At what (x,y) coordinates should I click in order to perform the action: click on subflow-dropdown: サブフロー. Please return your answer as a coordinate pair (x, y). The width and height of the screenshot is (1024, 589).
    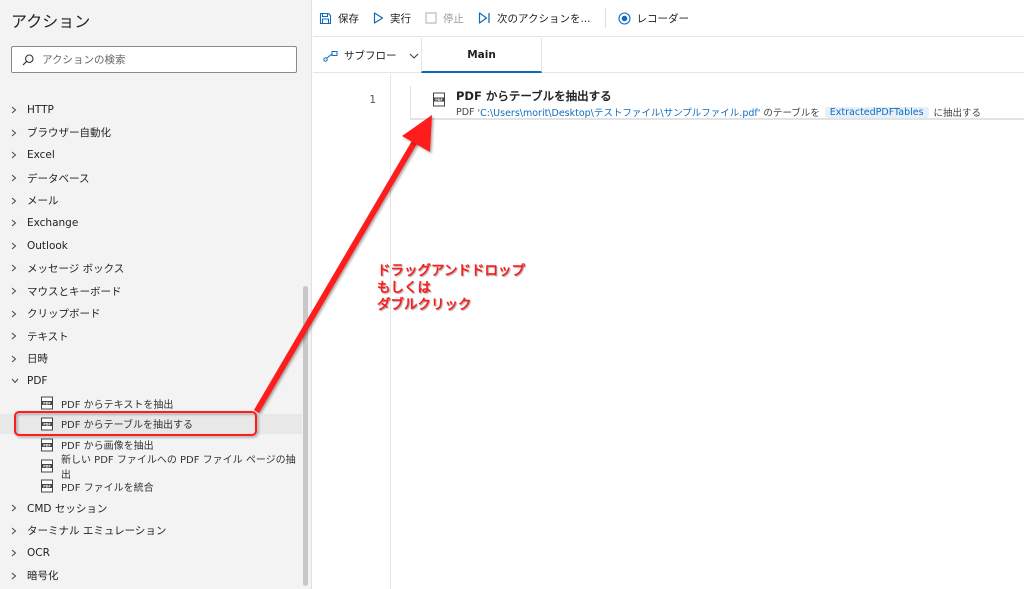
    Looking at the image, I should click on (373, 55).